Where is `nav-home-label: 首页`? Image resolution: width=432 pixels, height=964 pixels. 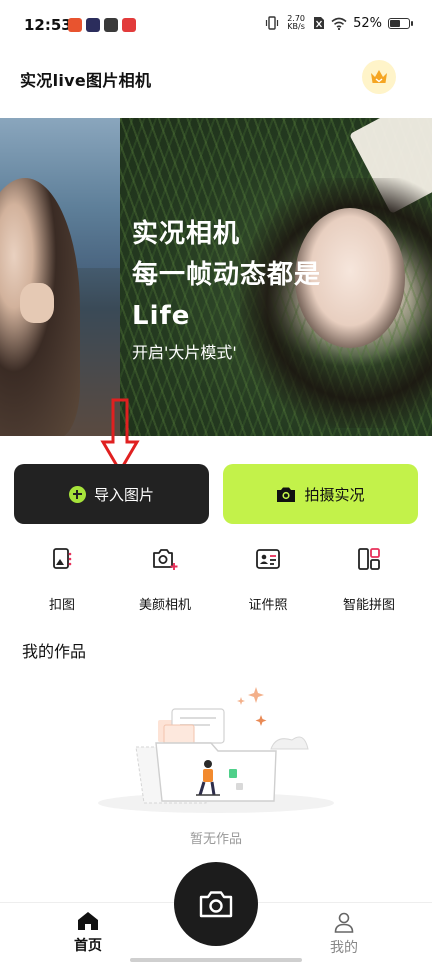
nav-home-label: 首页 is located at coordinates (88, 946).